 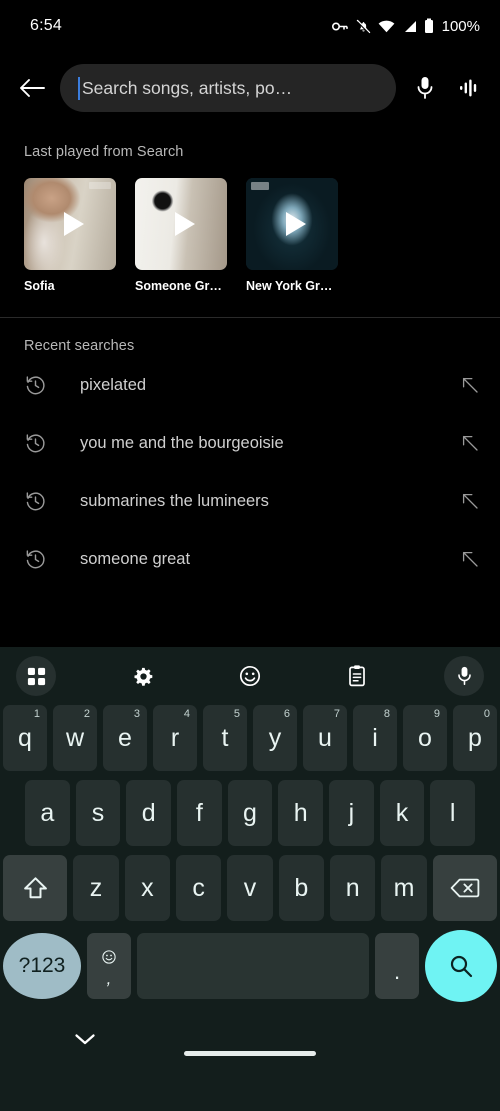 I want to click on key-d: d, so click(x=148, y=813).